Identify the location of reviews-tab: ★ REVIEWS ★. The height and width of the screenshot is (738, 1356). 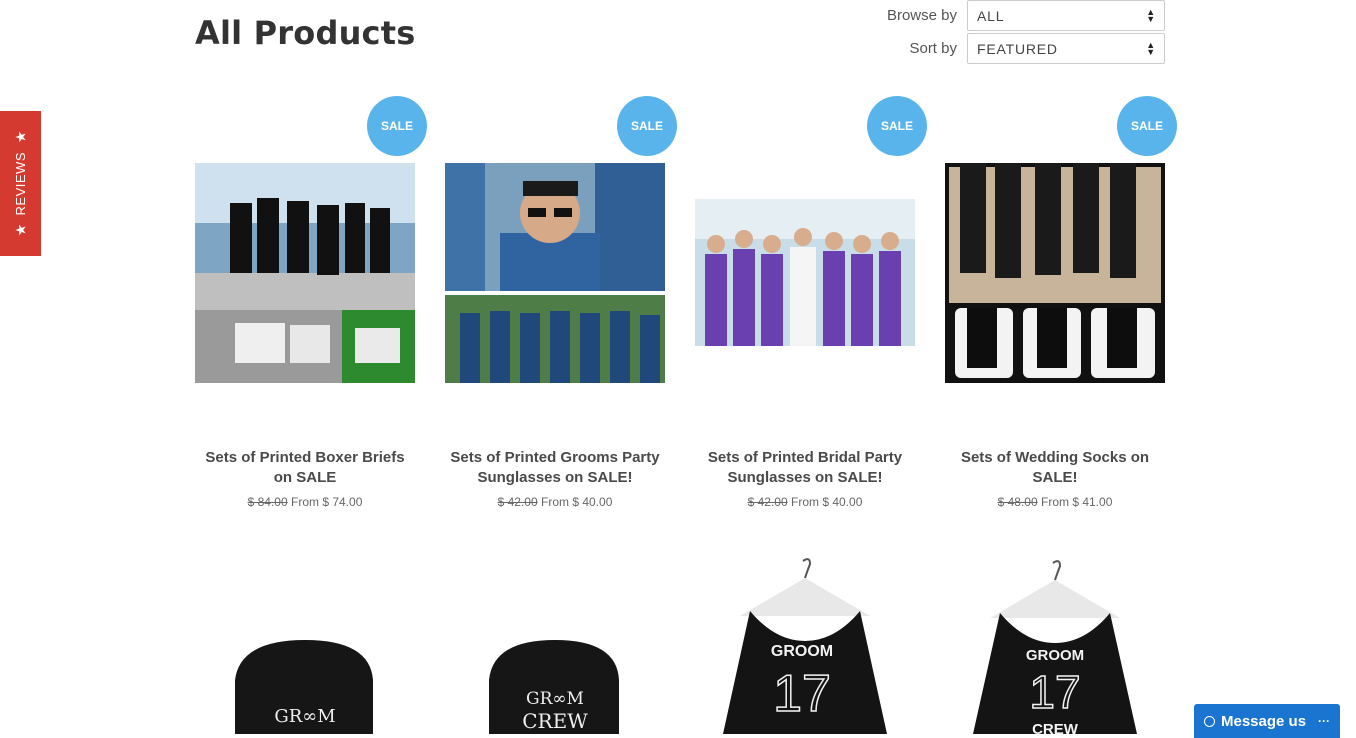
(20, 183).